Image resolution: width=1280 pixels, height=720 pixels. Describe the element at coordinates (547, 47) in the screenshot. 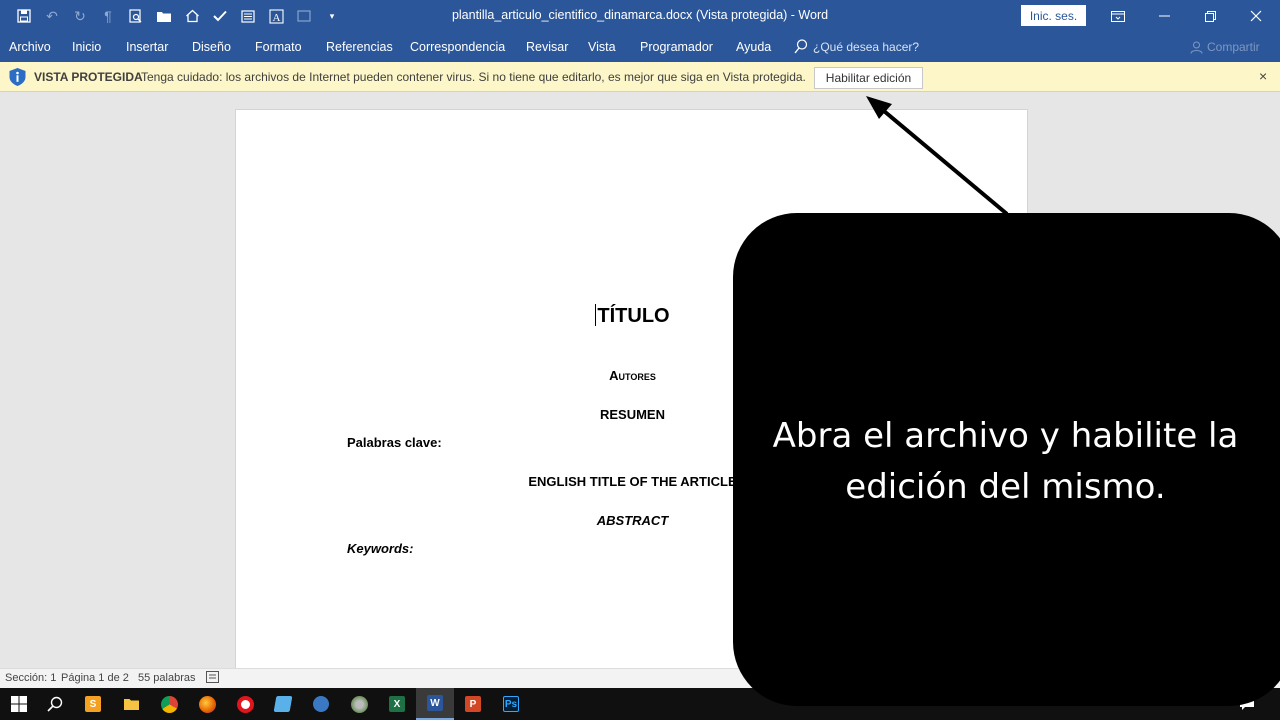

I see `tab-revisar: Revisar` at that location.